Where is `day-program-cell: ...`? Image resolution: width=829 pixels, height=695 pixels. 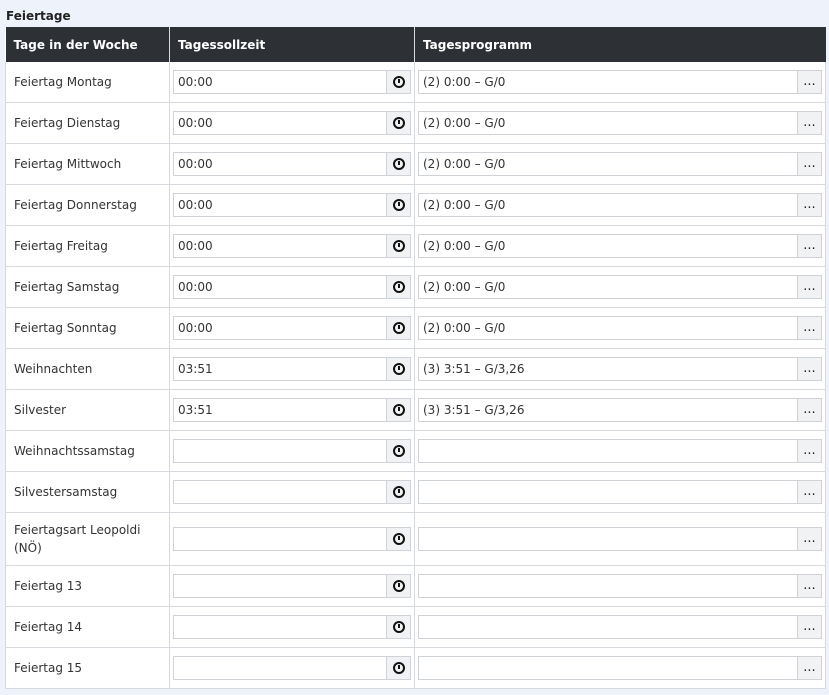
day-program-cell: ... is located at coordinates (620, 492).